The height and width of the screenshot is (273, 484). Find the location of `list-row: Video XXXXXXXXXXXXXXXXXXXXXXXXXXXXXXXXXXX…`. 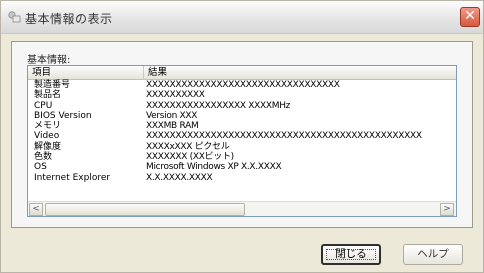

list-row: Video XXXXXXXXXXXXXXXXXXXXXXXXXXXXXXXXXXX… is located at coordinates (242, 136).